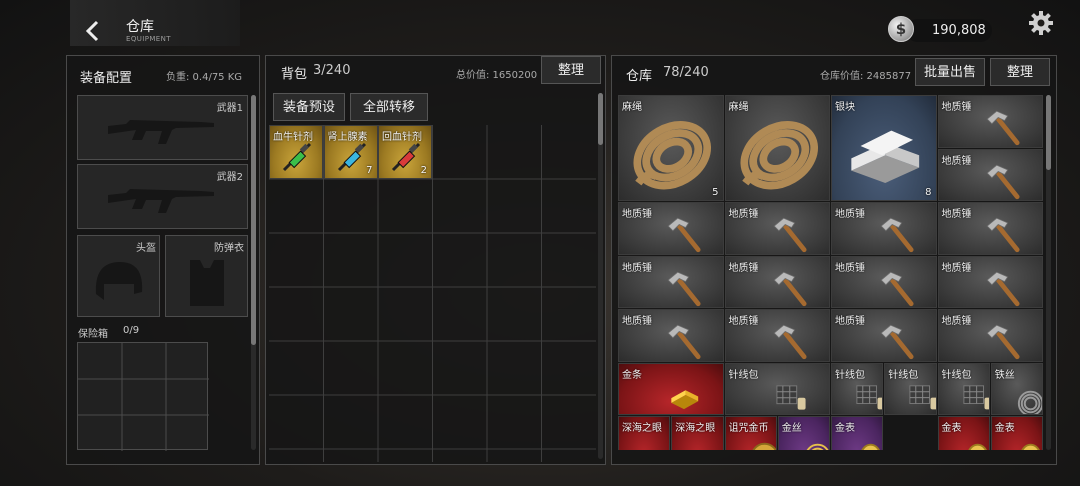 The width and height of the screenshot is (1080, 486). I want to click on backpack-sort-button: 整理, so click(571, 70).